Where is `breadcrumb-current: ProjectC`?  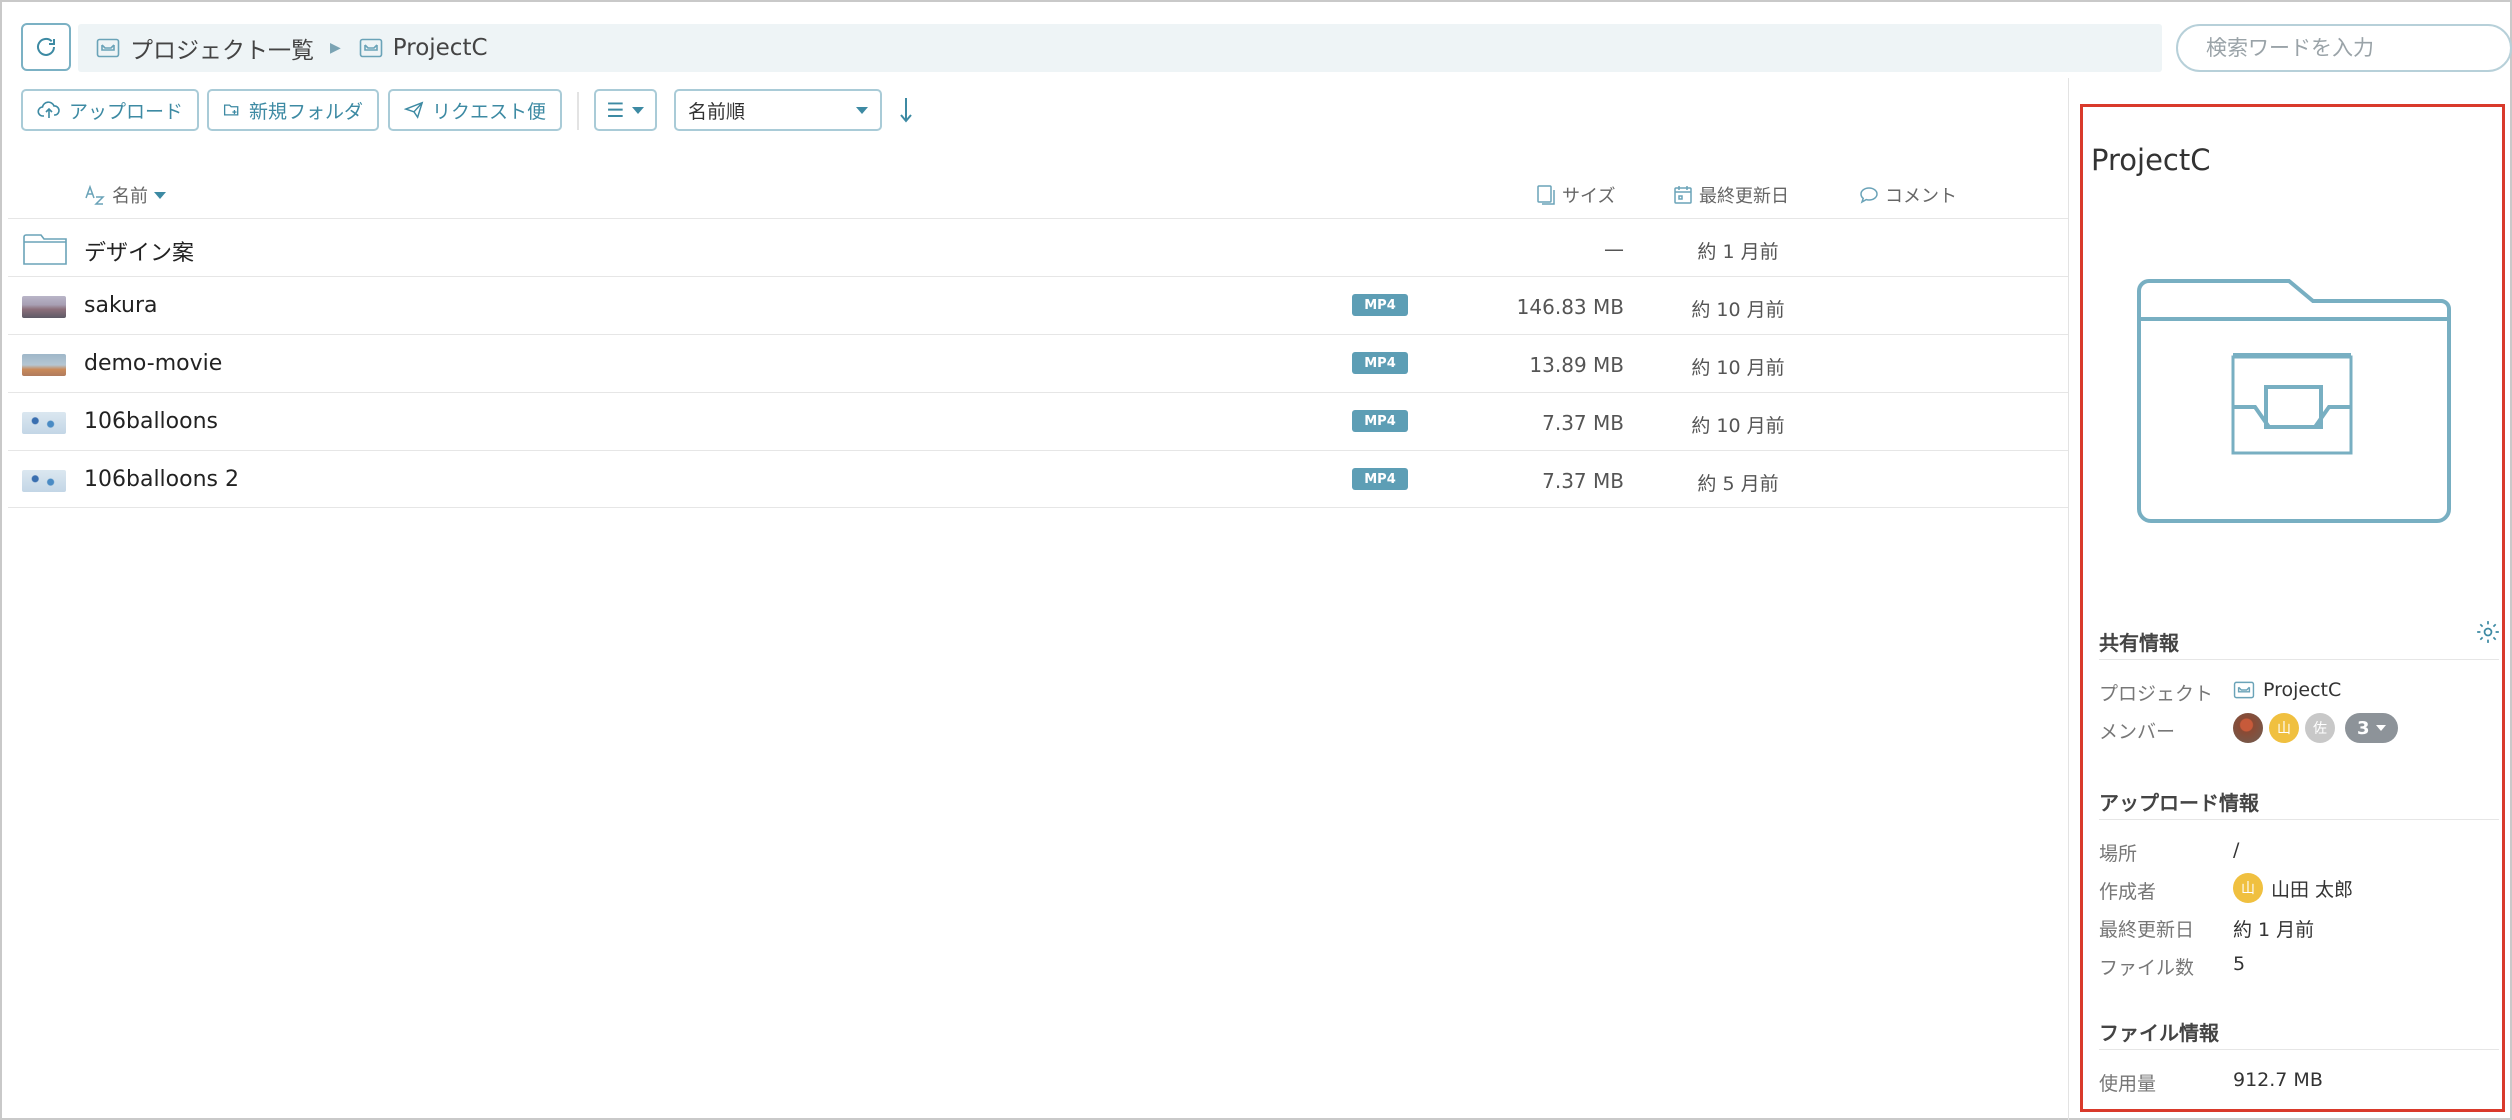
breadcrumb-current: ProjectC is located at coordinates (423, 48).